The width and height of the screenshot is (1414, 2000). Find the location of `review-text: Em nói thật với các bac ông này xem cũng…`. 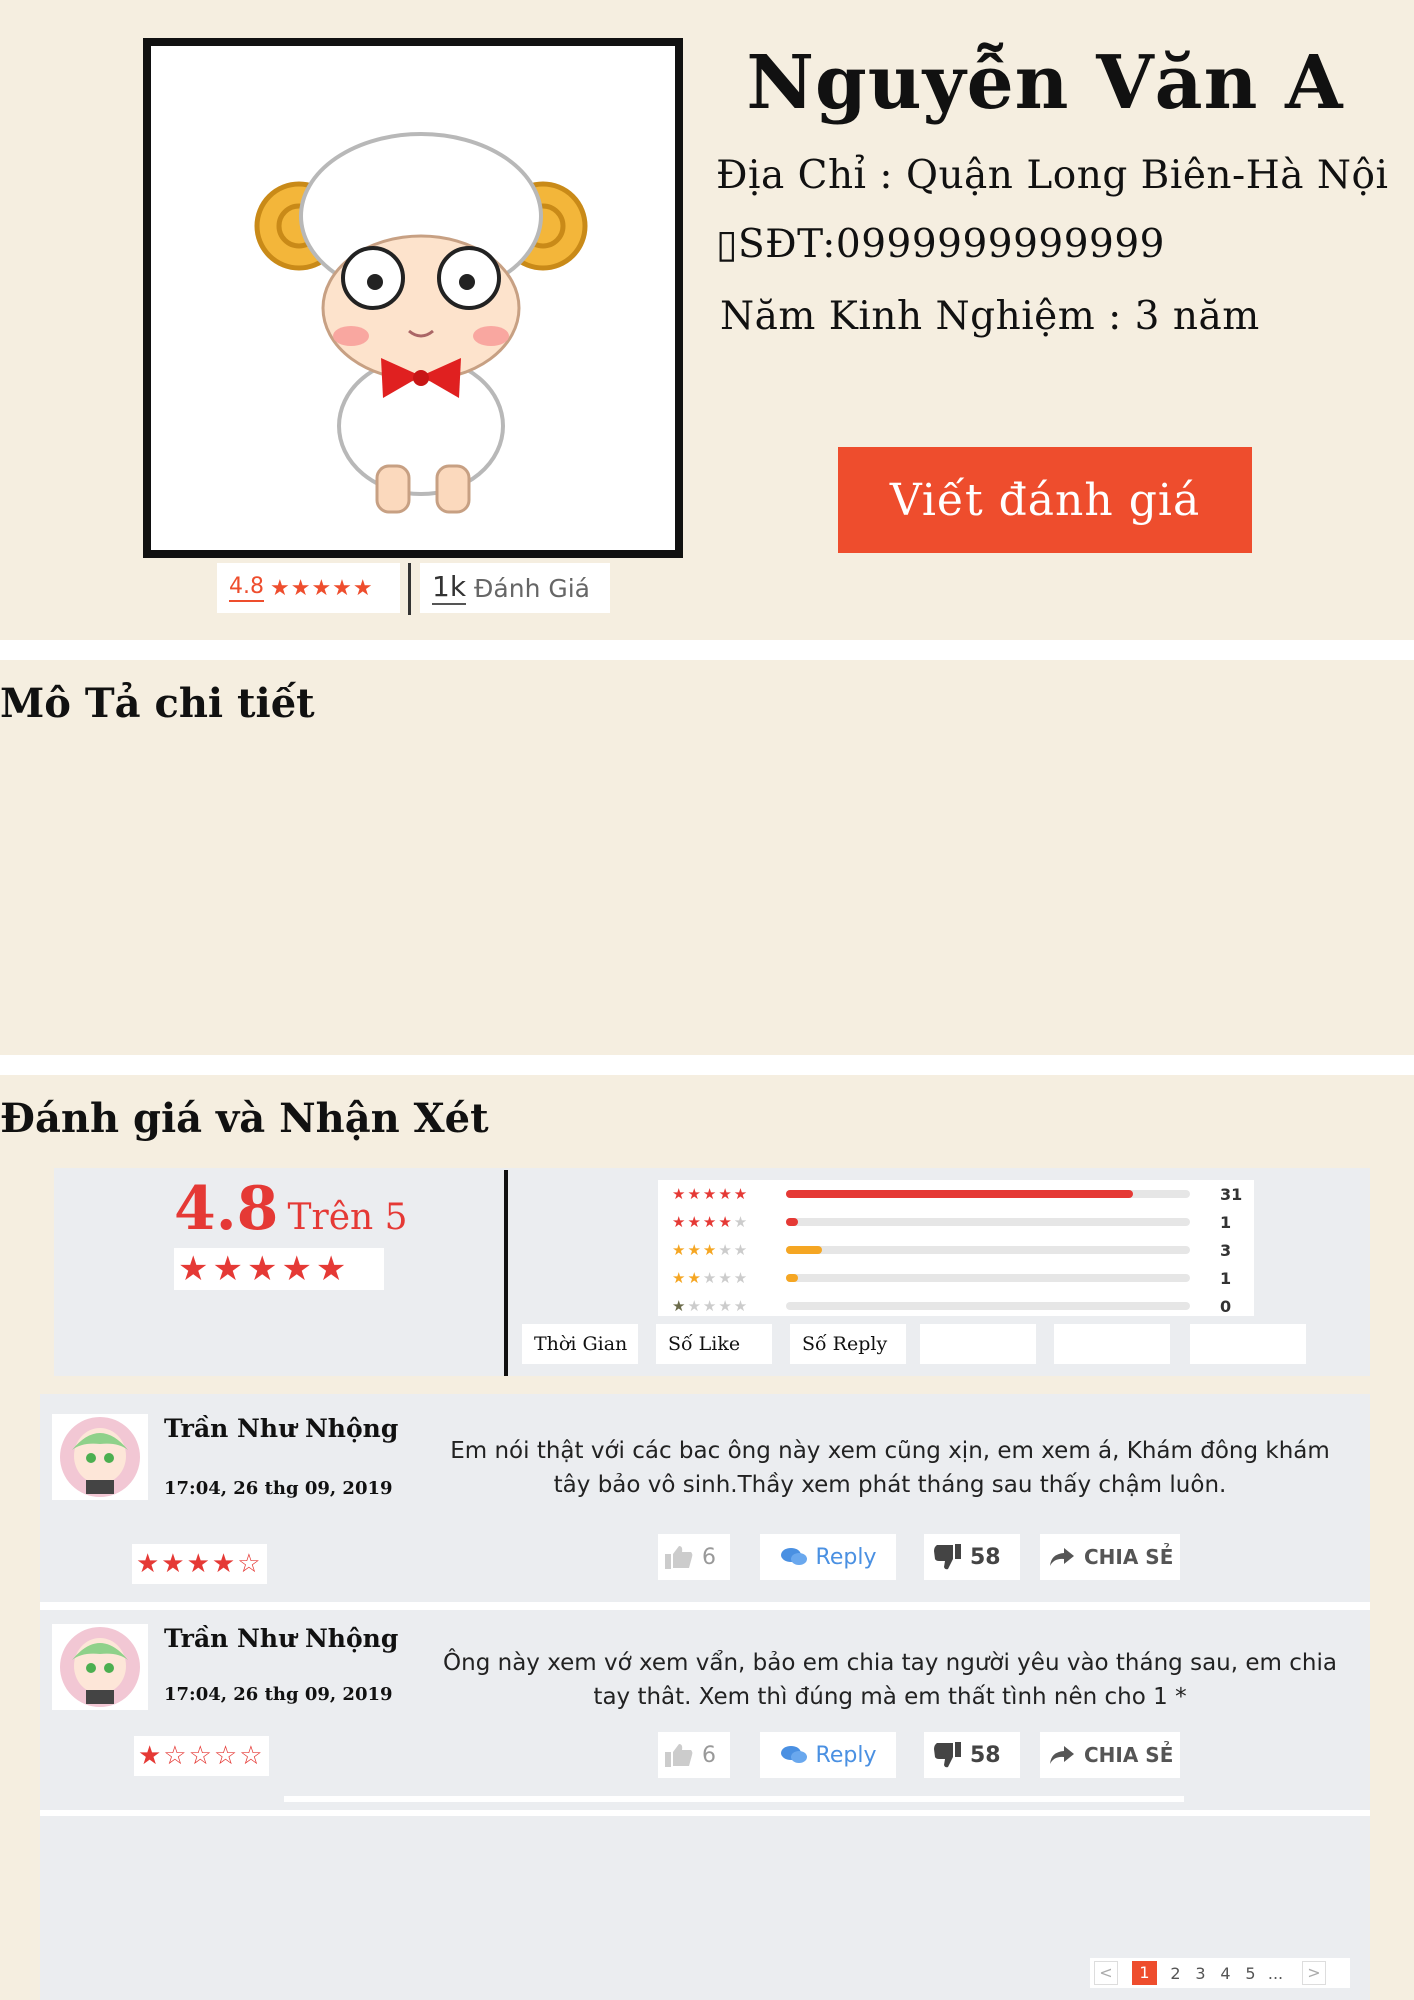

review-text: Em nói thật với các bac ông này xem cũng… is located at coordinates (890, 1468).